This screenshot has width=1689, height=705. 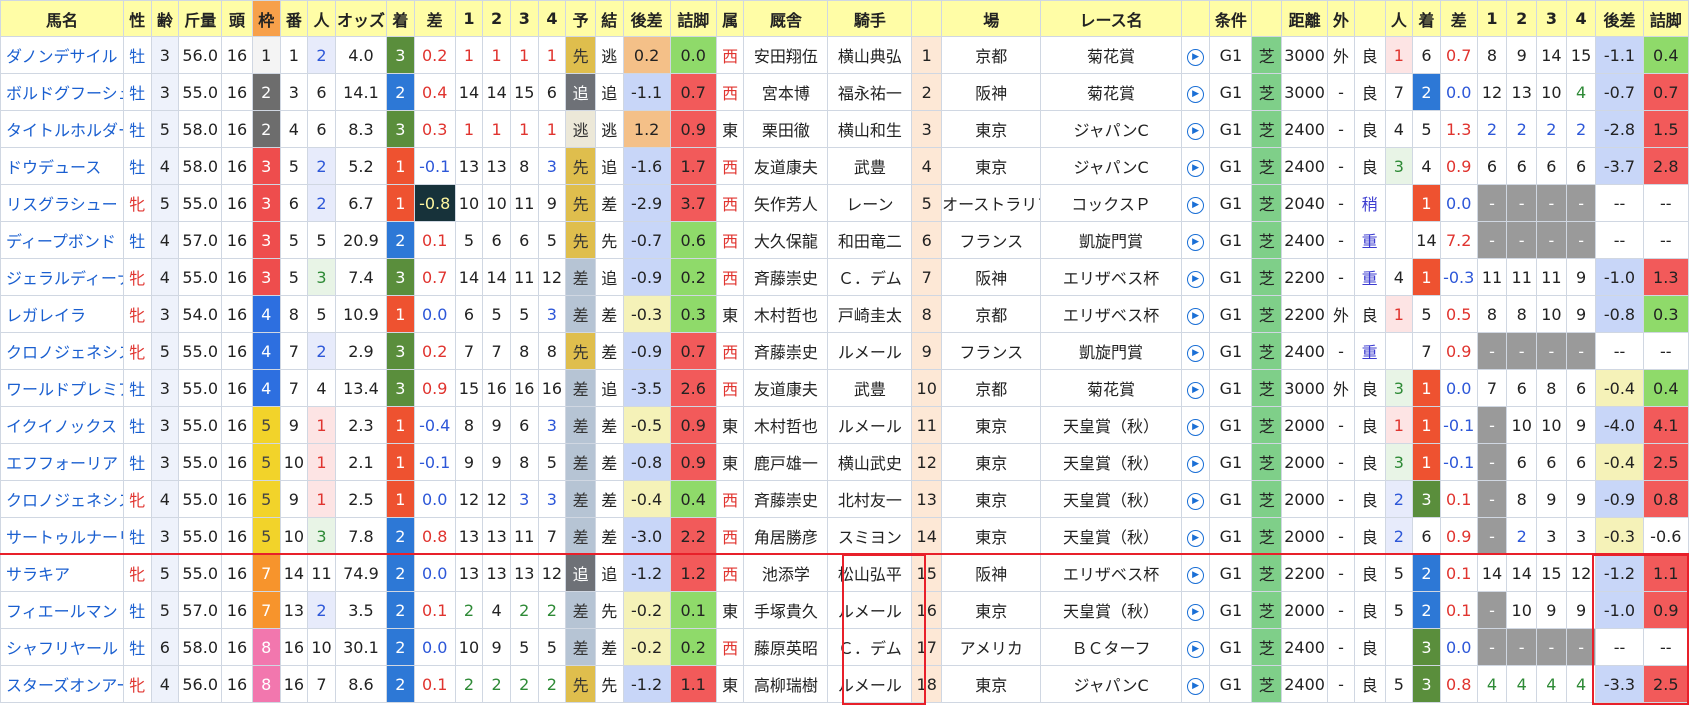 What do you see at coordinates (1665, 18) in the screenshot?
I see `header-pts: 詰脚` at bounding box center [1665, 18].